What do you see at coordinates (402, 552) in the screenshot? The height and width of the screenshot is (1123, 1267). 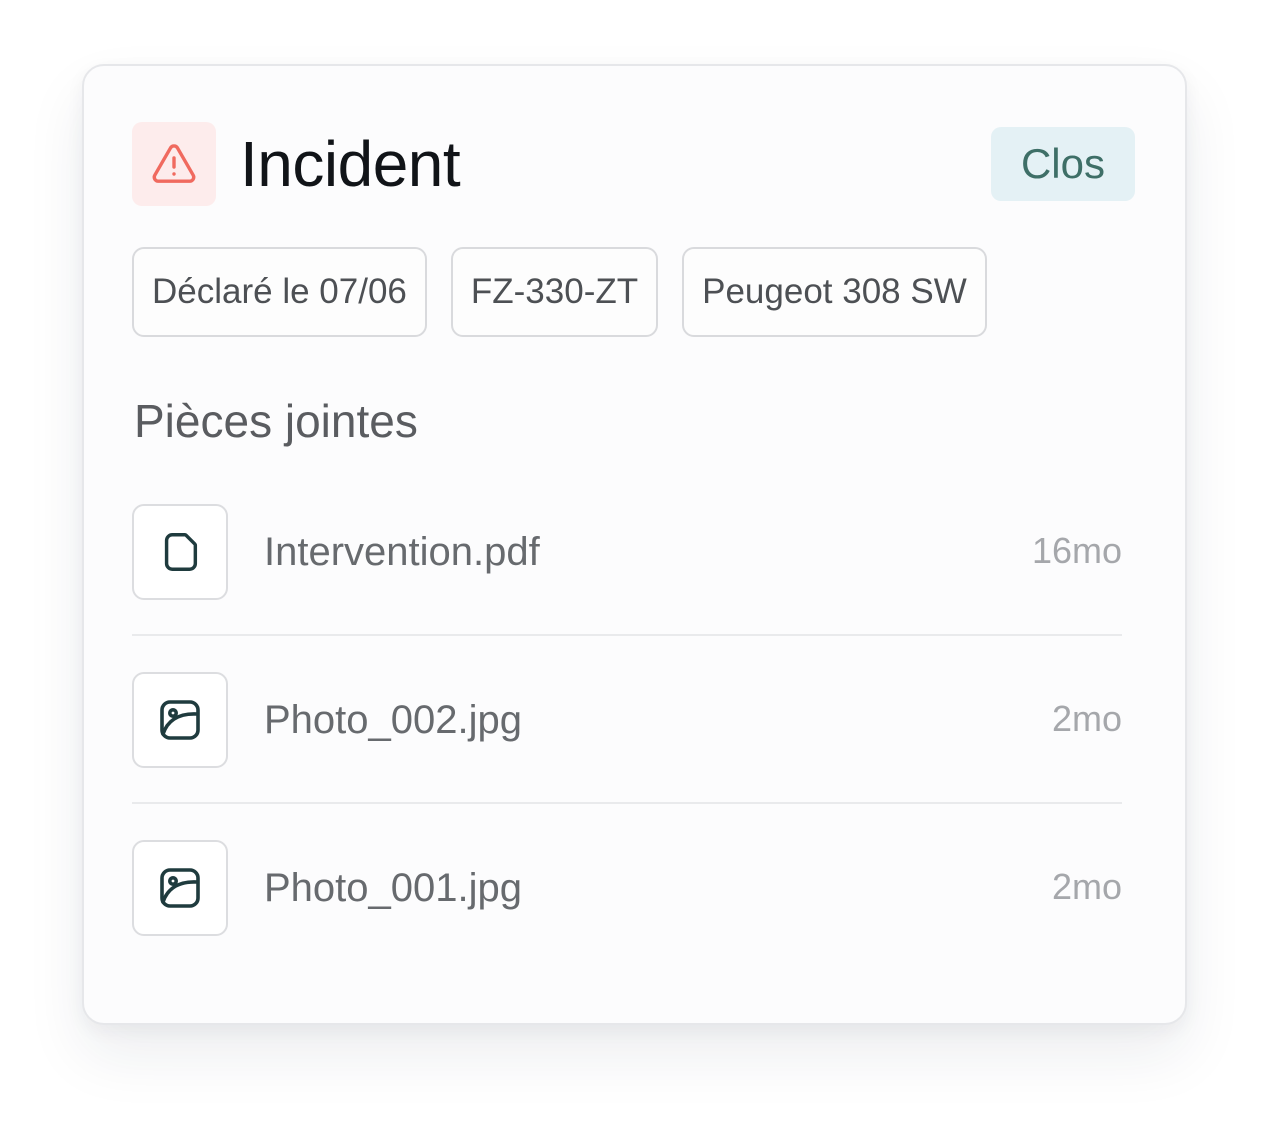 I see `attachment-name: Intervention.pdf` at bounding box center [402, 552].